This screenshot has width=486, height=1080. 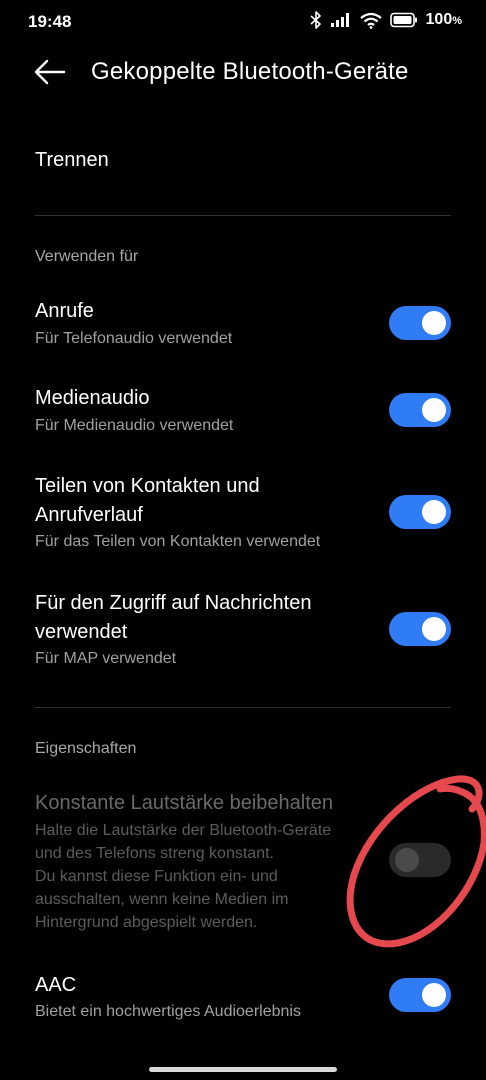 What do you see at coordinates (439, 19) in the screenshot?
I see `battery-value: 100` at bounding box center [439, 19].